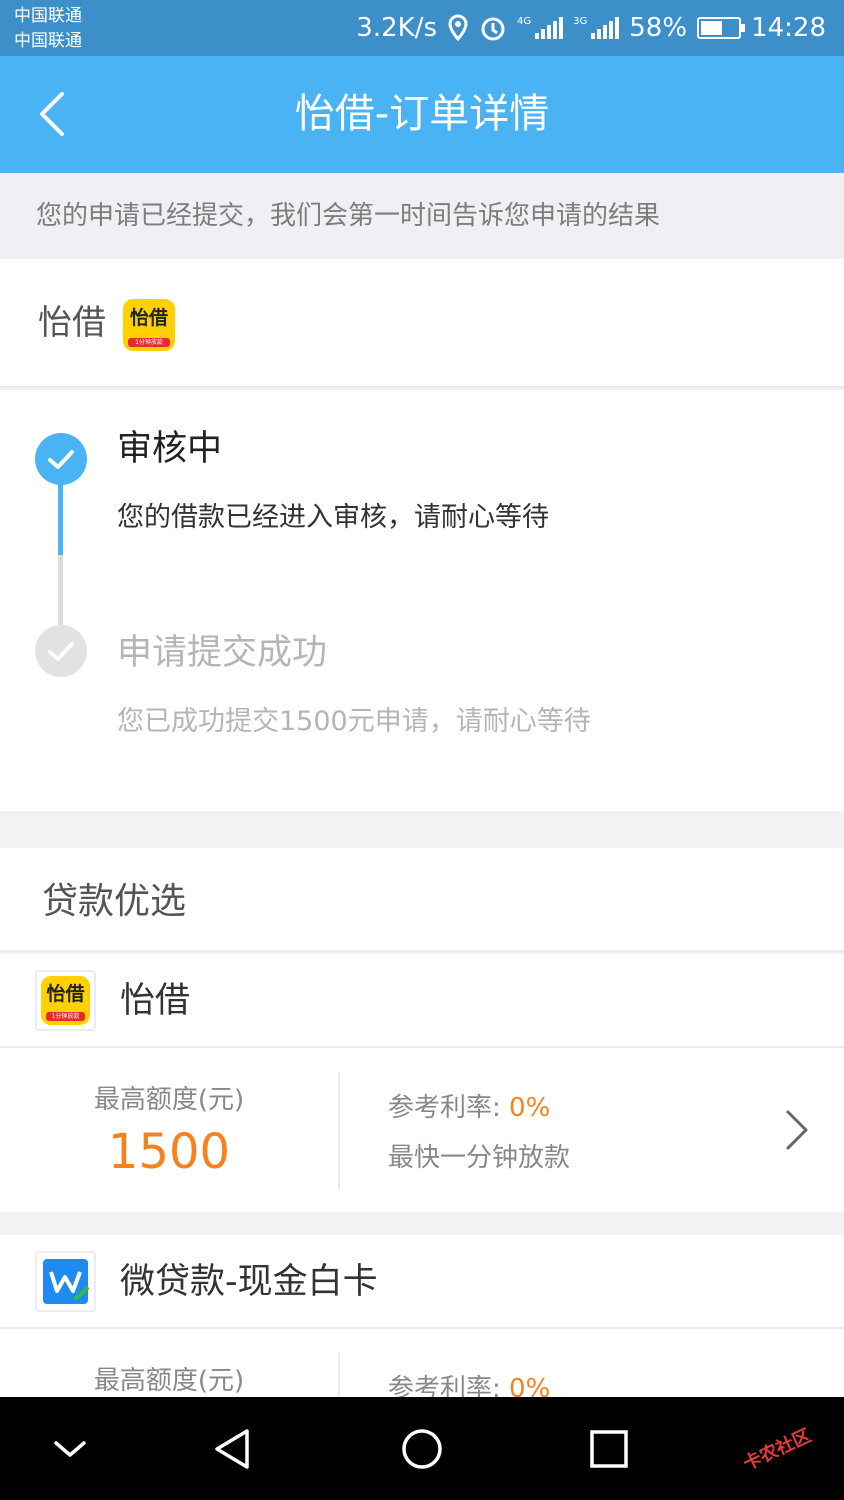 This screenshot has height=1500, width=844. Describe the element at coordinates (61, 651) in the screenshot. I see `check-circle-icon-inactive` at that location.